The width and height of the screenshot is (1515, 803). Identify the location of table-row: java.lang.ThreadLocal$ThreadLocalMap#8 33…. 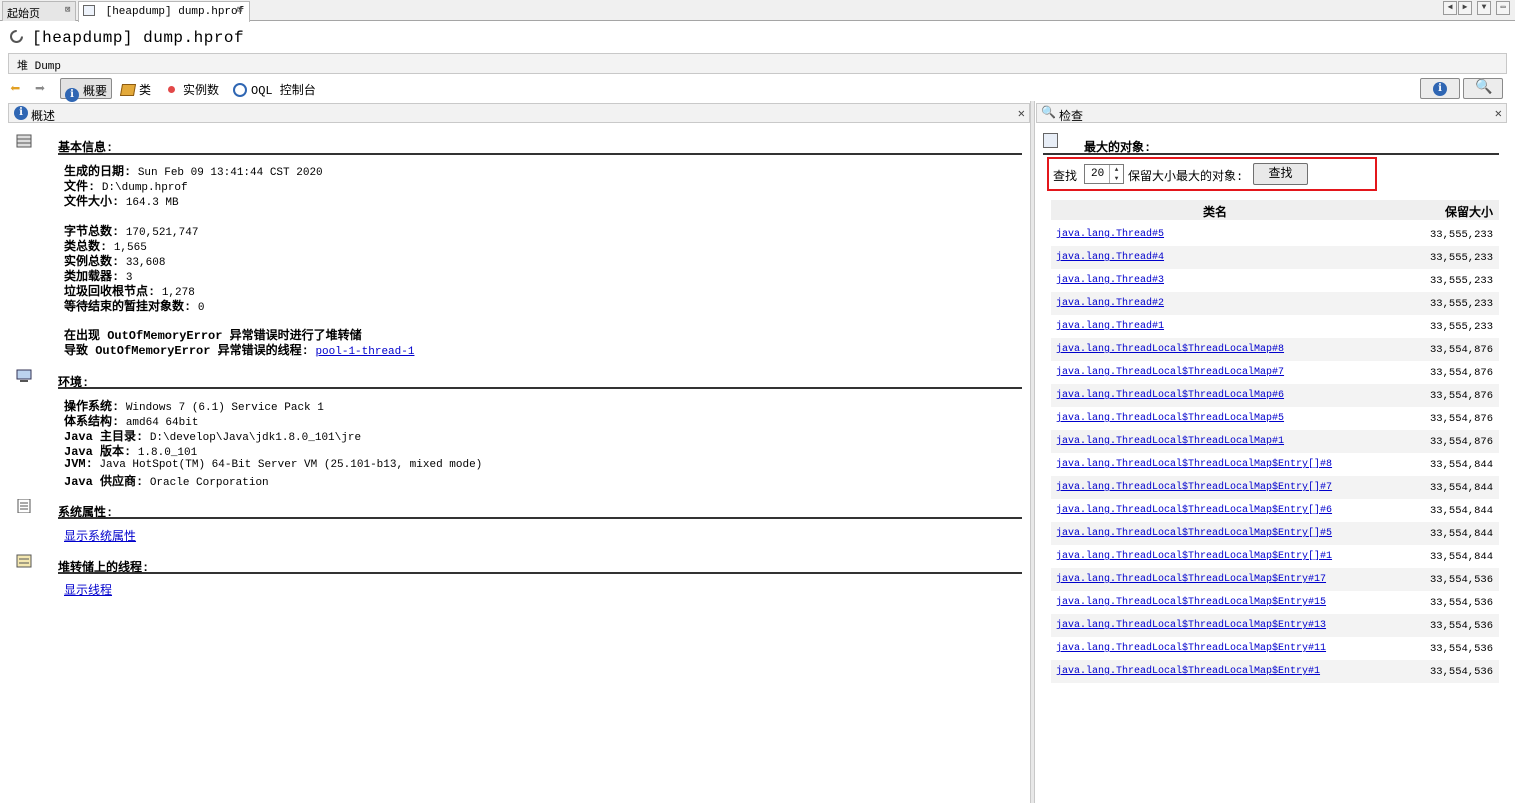
(1275, 349).